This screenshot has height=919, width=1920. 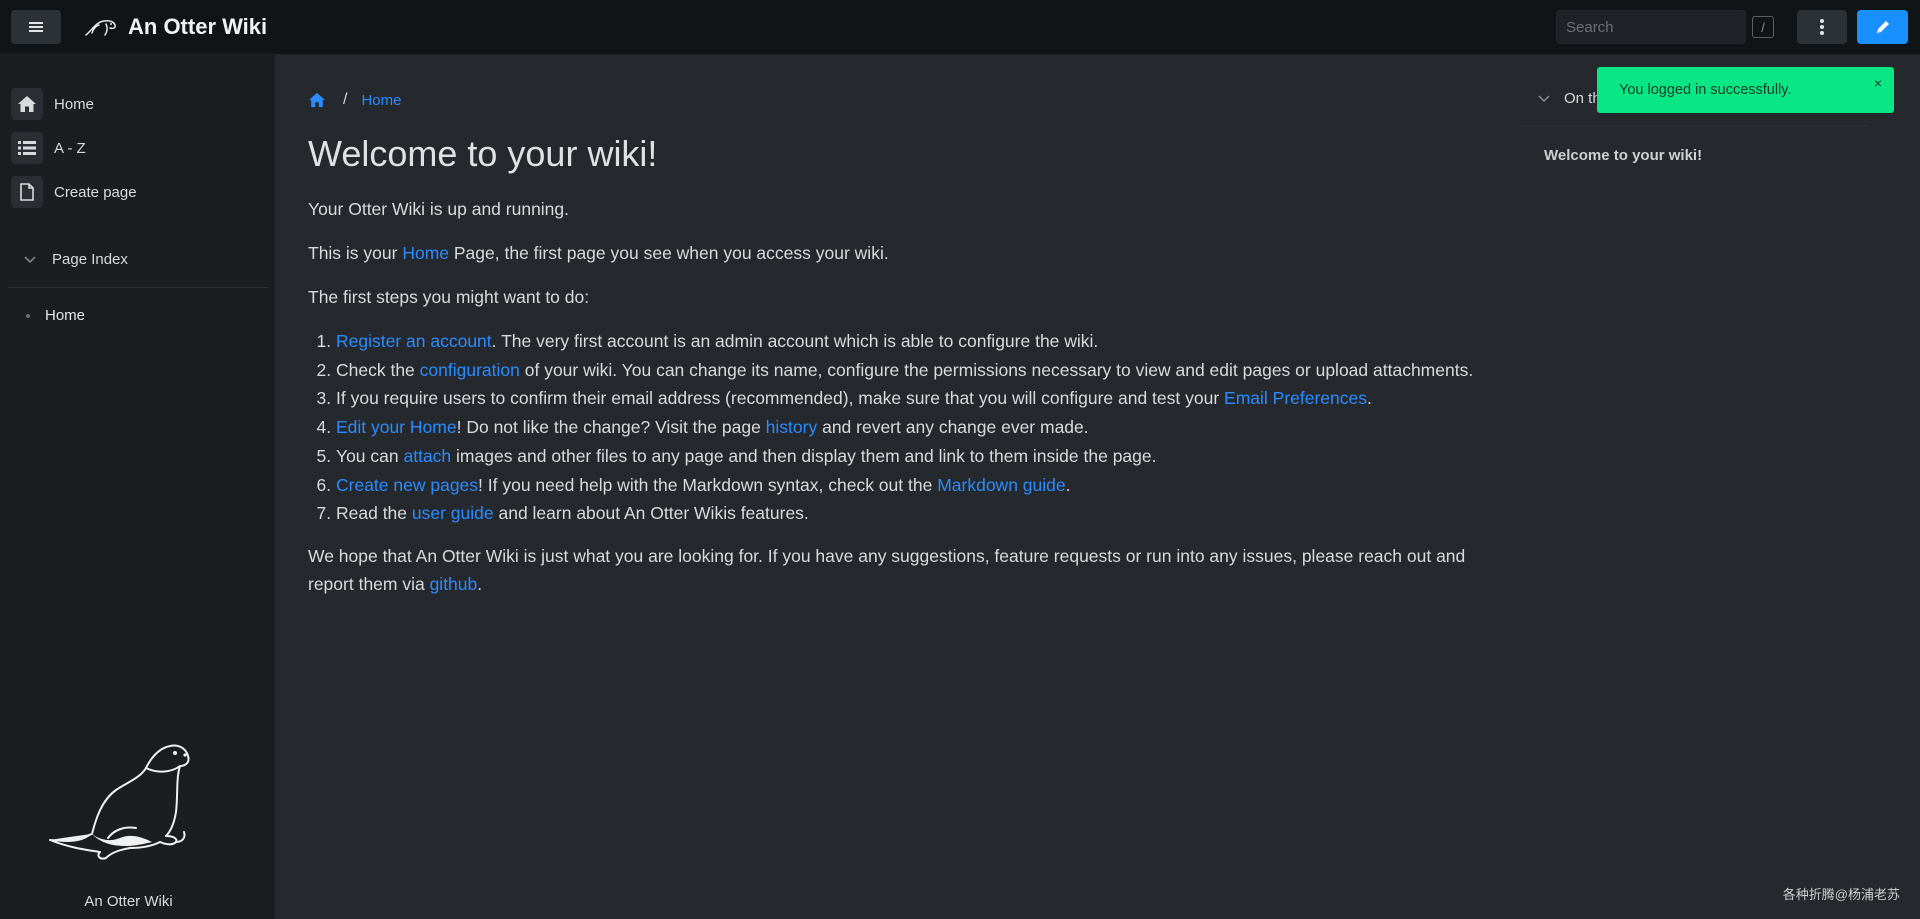 What do you see at coordinates (95, 192) in the screenshot?
I see `sidebar-item-label: Create page` at bounding box center [95, 192].